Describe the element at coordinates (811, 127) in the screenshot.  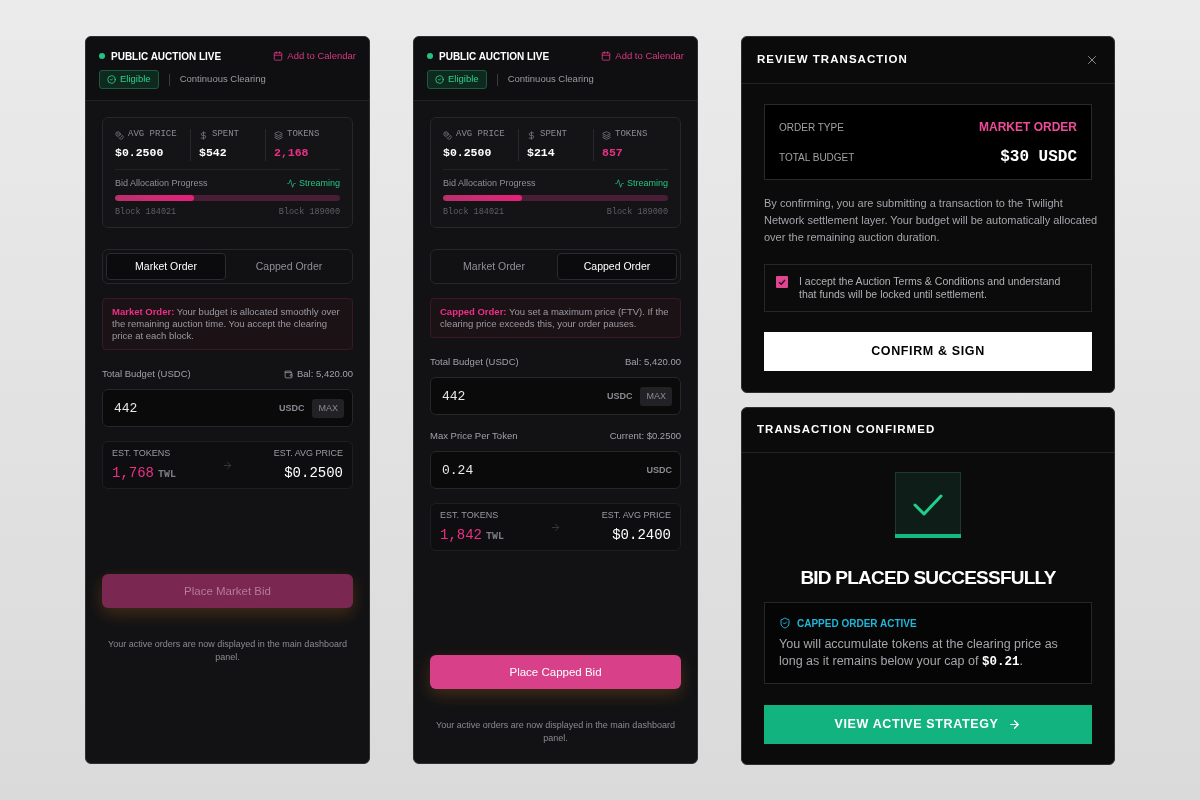
I see `summary-label: ORDER TYPE` at that location.